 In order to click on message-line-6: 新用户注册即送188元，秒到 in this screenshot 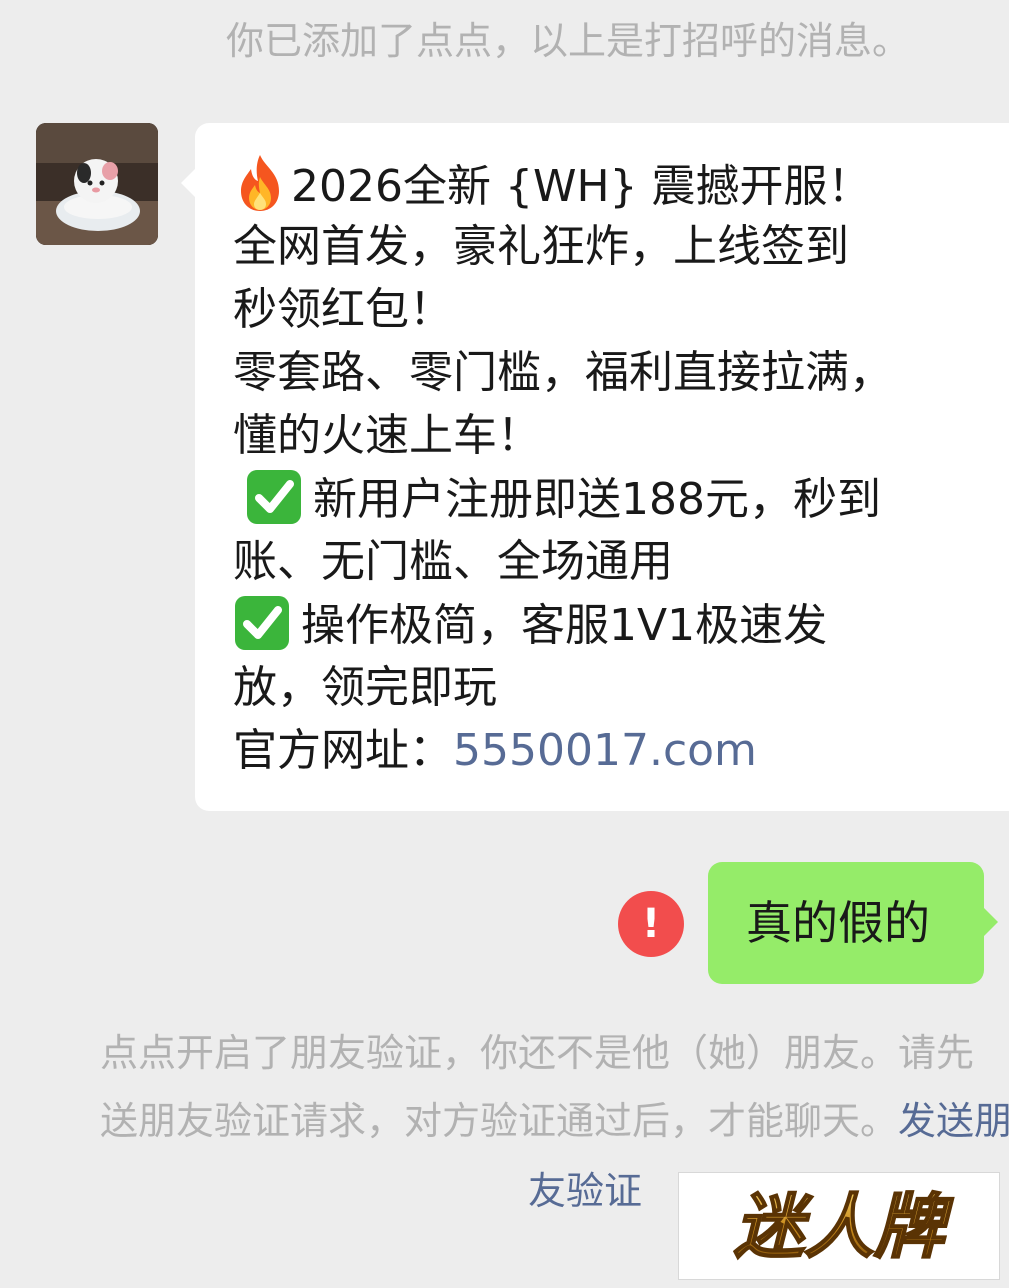, I will do `click(563, 499)`.